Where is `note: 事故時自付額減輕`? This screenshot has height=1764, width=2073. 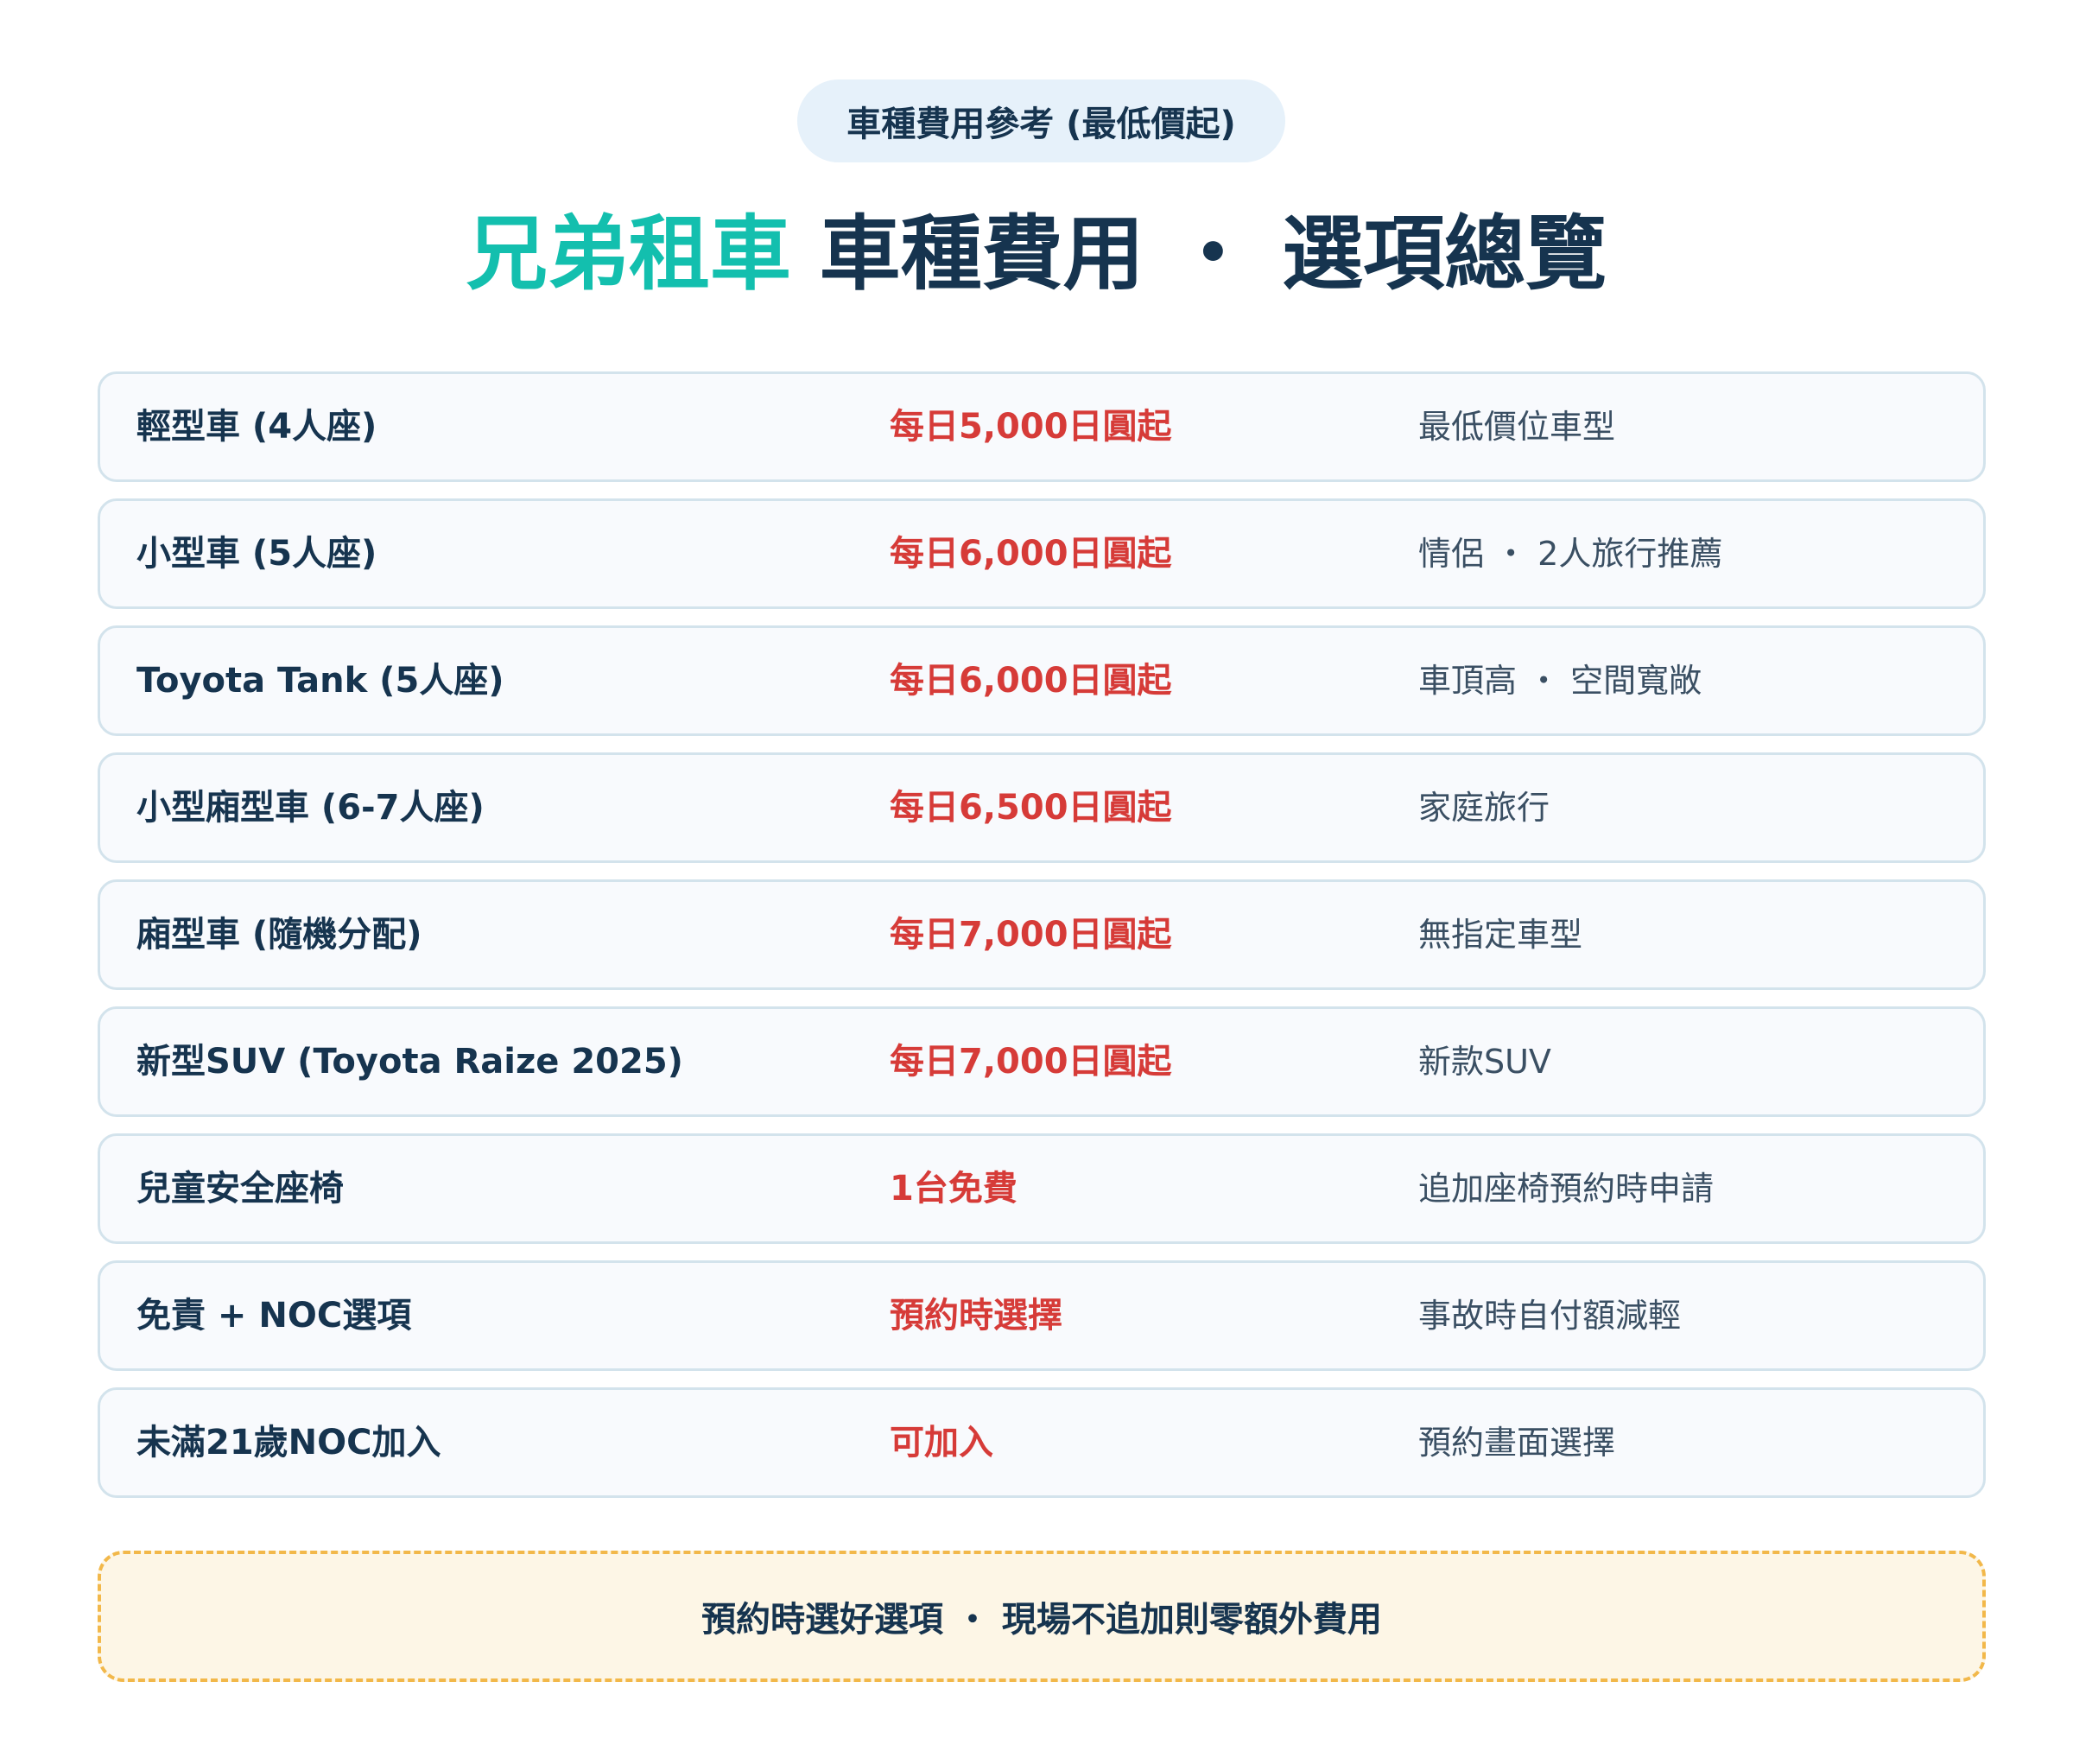 note: 事故時自付額減輕 is located at coordinates (1550, 1316).